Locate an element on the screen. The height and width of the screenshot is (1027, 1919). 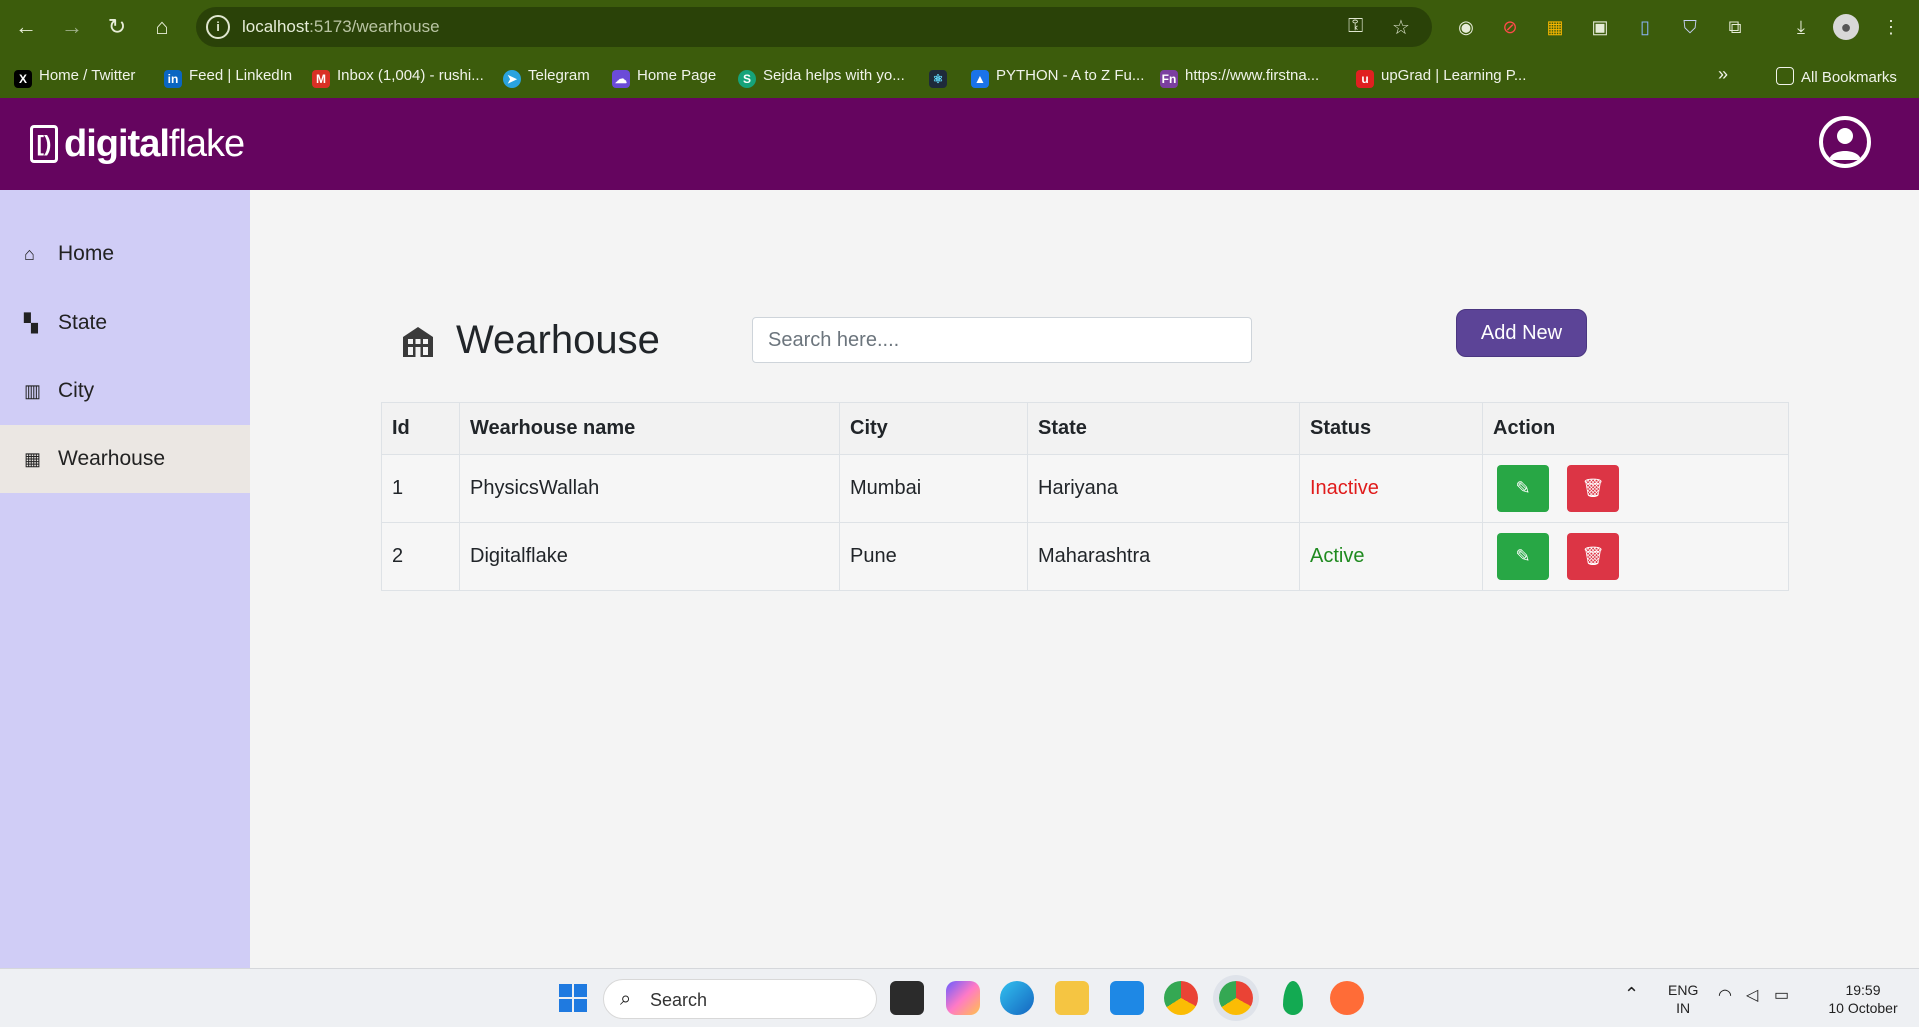
warehouse-icon is located at coordinates (418, 341).